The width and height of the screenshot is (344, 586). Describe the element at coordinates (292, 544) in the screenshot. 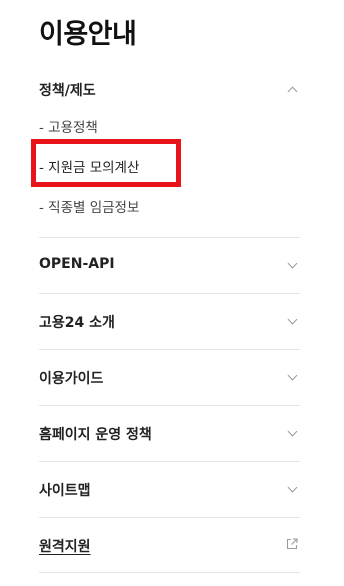

I see `external-link-icon` at that location.